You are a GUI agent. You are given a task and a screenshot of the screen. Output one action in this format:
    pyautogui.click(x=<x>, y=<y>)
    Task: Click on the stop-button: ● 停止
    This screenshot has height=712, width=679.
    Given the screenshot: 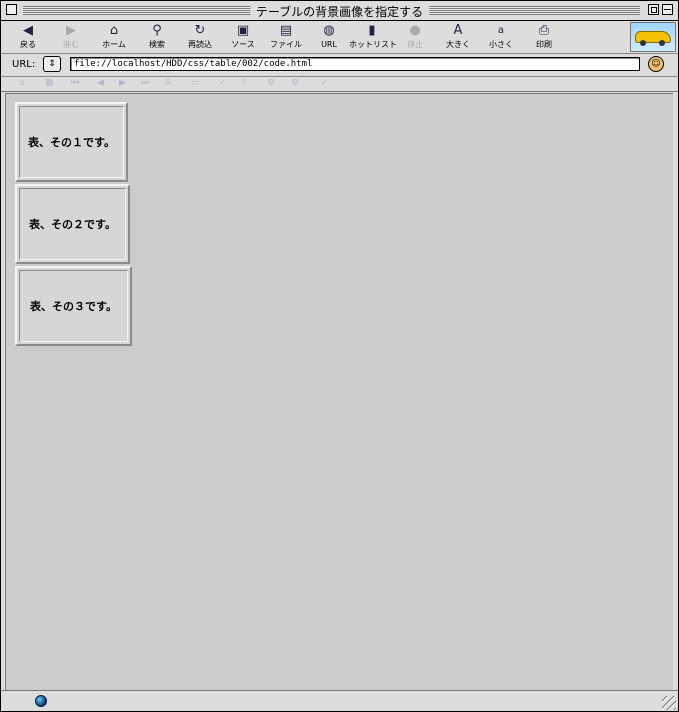 What is the action you would take?
    pyautogui.click(x=415, y=36)
    